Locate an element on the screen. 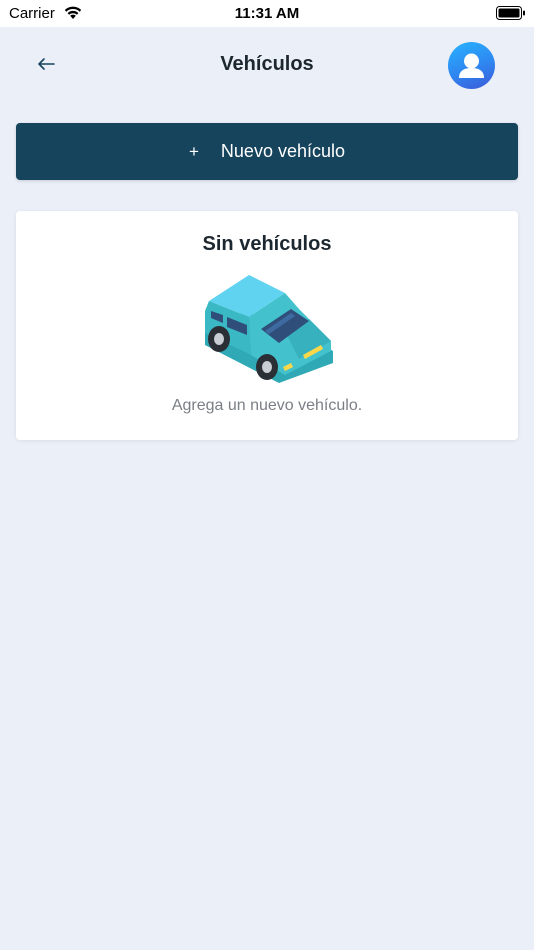 This screenshot has height=950, width=534. status-bar: Carrier 11:31 AM is located at coordinates (267, 13).